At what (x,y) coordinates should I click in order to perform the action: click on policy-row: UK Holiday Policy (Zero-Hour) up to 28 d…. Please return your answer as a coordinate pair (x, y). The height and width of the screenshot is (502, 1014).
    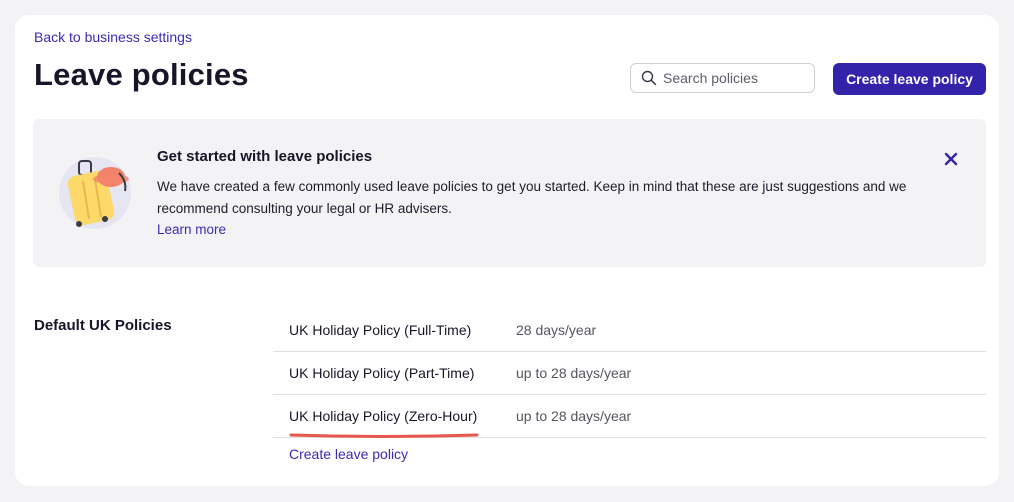
    Looking at the image, I should click on (629, 416).